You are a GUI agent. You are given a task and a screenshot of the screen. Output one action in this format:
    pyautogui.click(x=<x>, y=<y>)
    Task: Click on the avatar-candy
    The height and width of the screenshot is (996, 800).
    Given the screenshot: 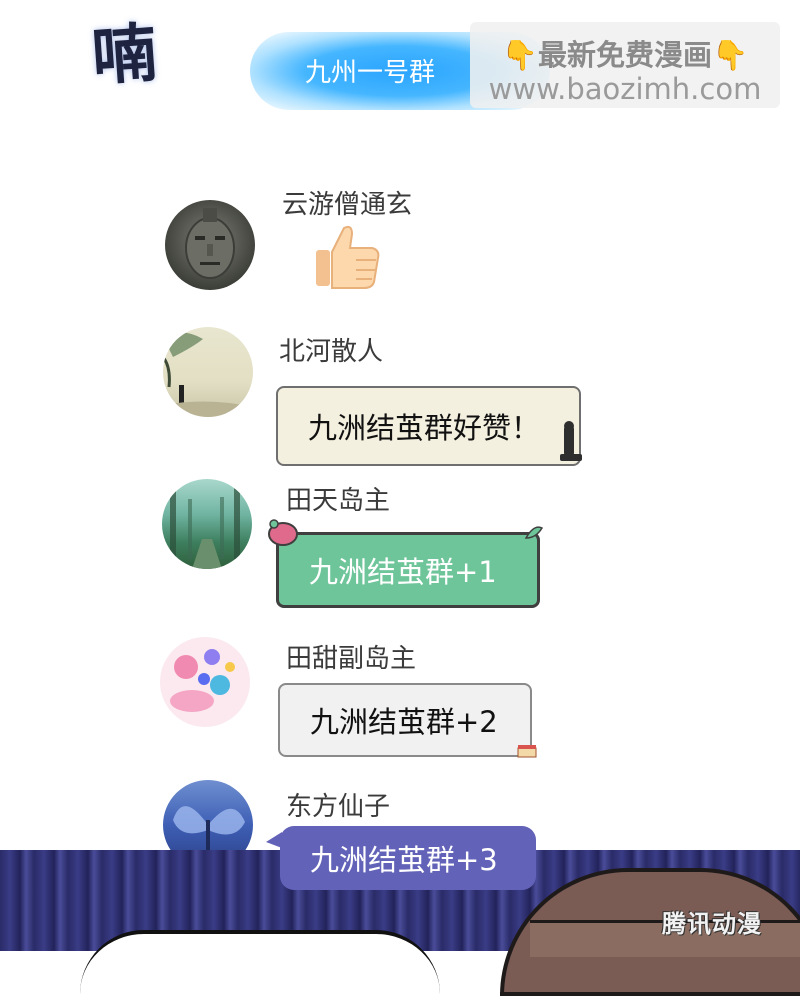 What is the action you would take?
    pyautogui.click(x=205, y=682)
    